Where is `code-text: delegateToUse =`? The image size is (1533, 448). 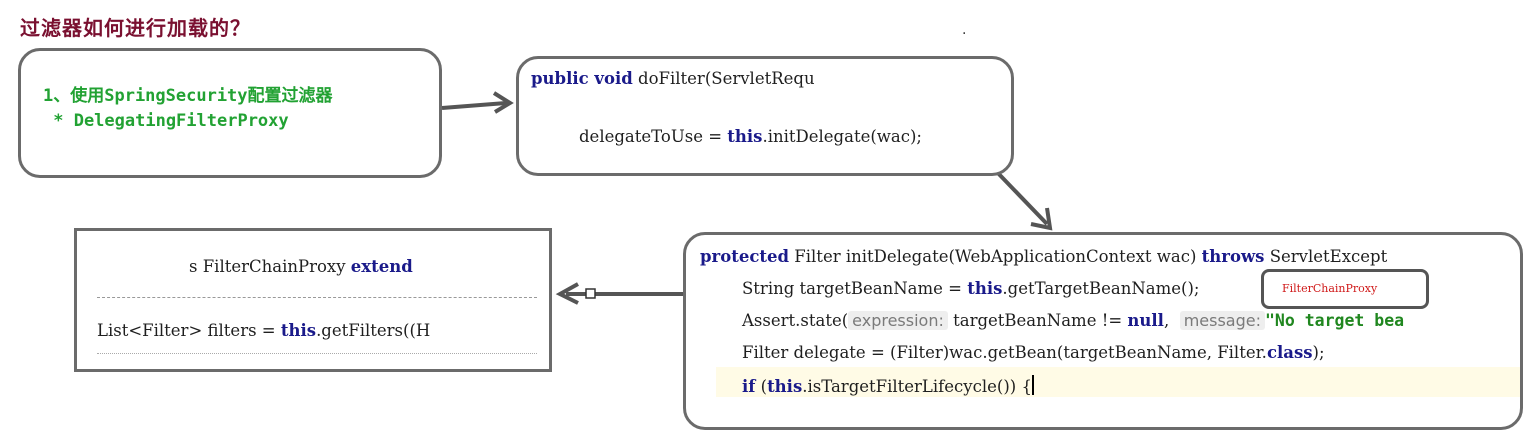 code-text: delegateToUse = is located at coordinates (653, 136).